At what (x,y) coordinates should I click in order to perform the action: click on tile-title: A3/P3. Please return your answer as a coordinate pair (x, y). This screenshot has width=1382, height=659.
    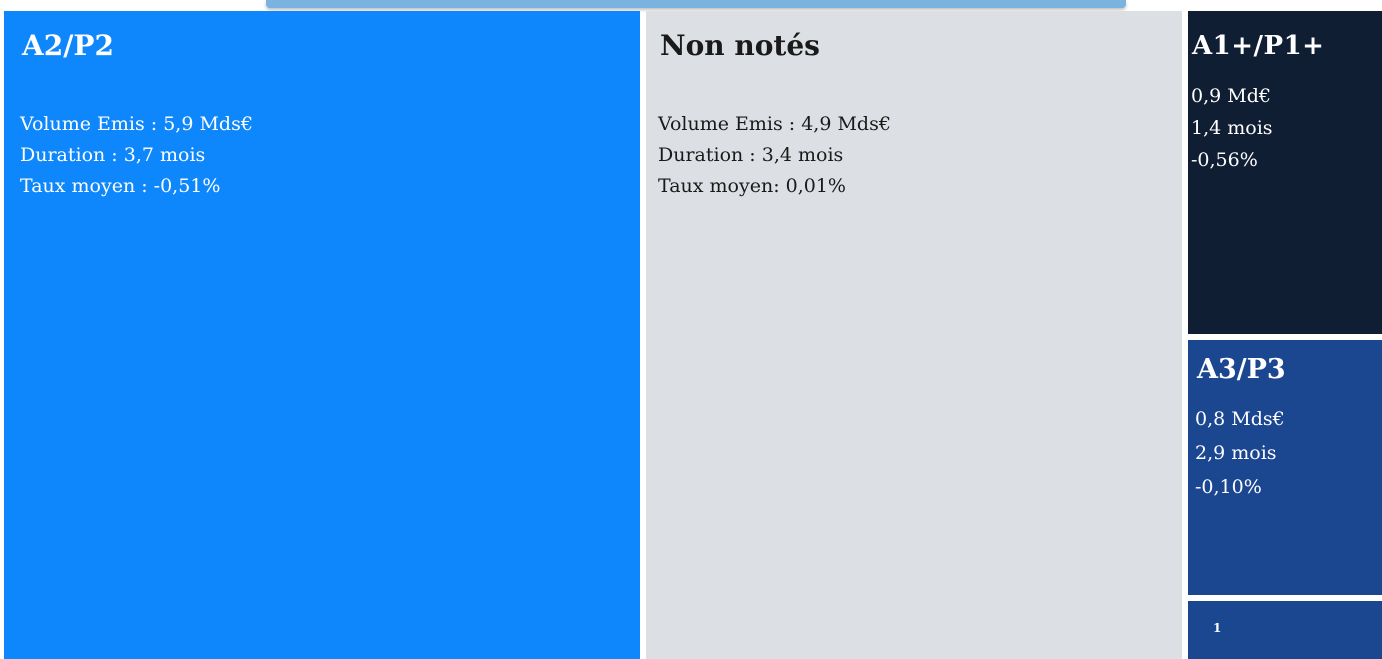
    Looking at the image, I should click on (1241, 369).